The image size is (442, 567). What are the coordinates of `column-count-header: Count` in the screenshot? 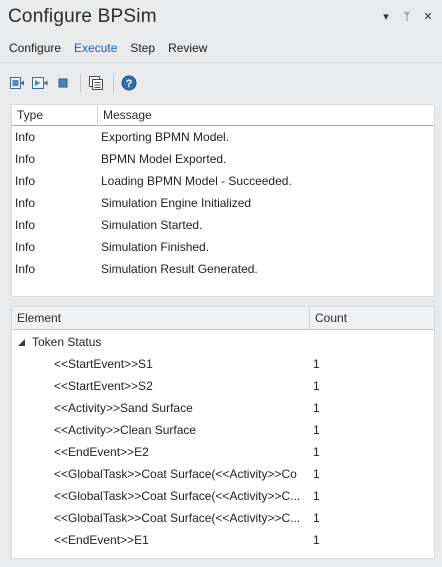 It's located at (328, 318).